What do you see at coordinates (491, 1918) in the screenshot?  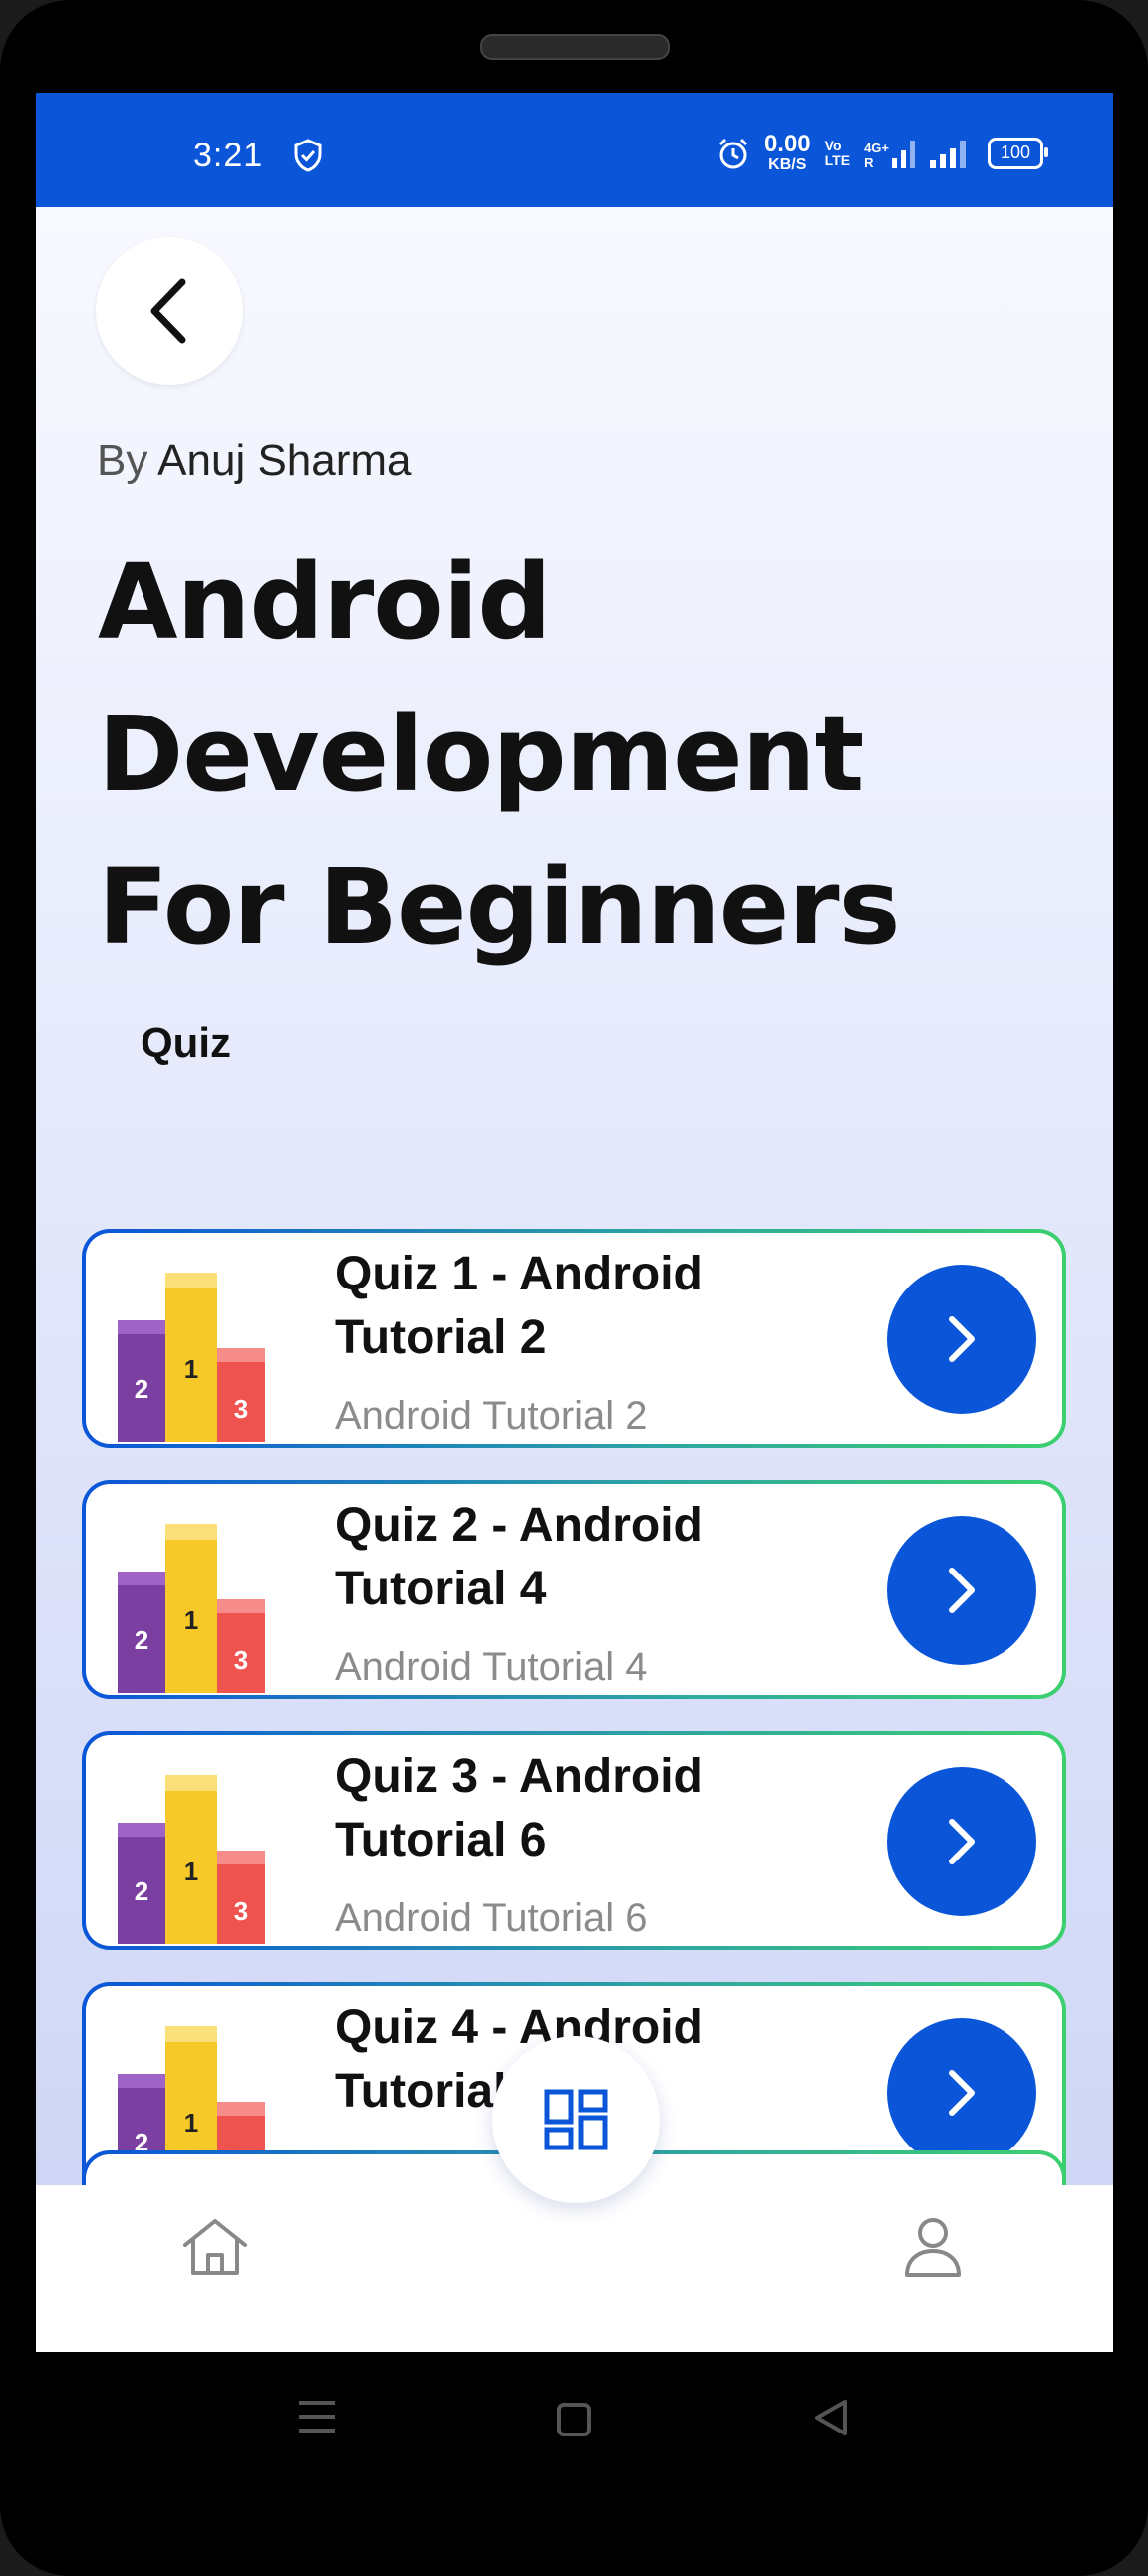 I see `quiz-subtitle: Android Tutorial 6` at bounding box center [491, 1918].